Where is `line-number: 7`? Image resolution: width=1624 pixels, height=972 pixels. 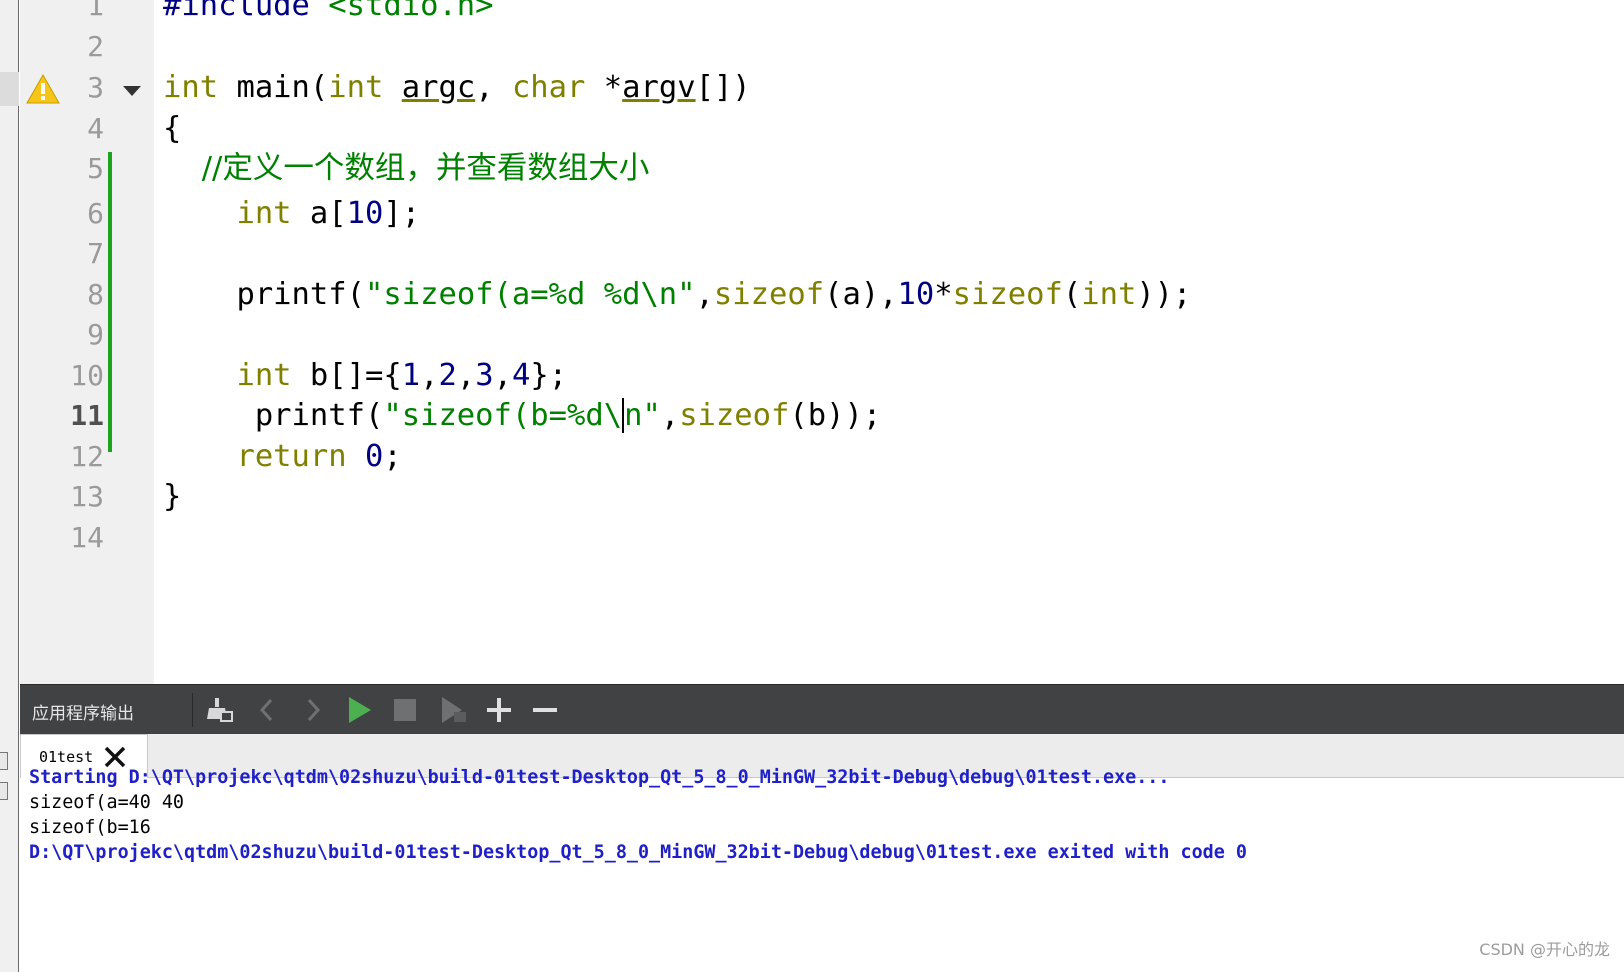
line-number: 7 is located at coordinates (95, 253).